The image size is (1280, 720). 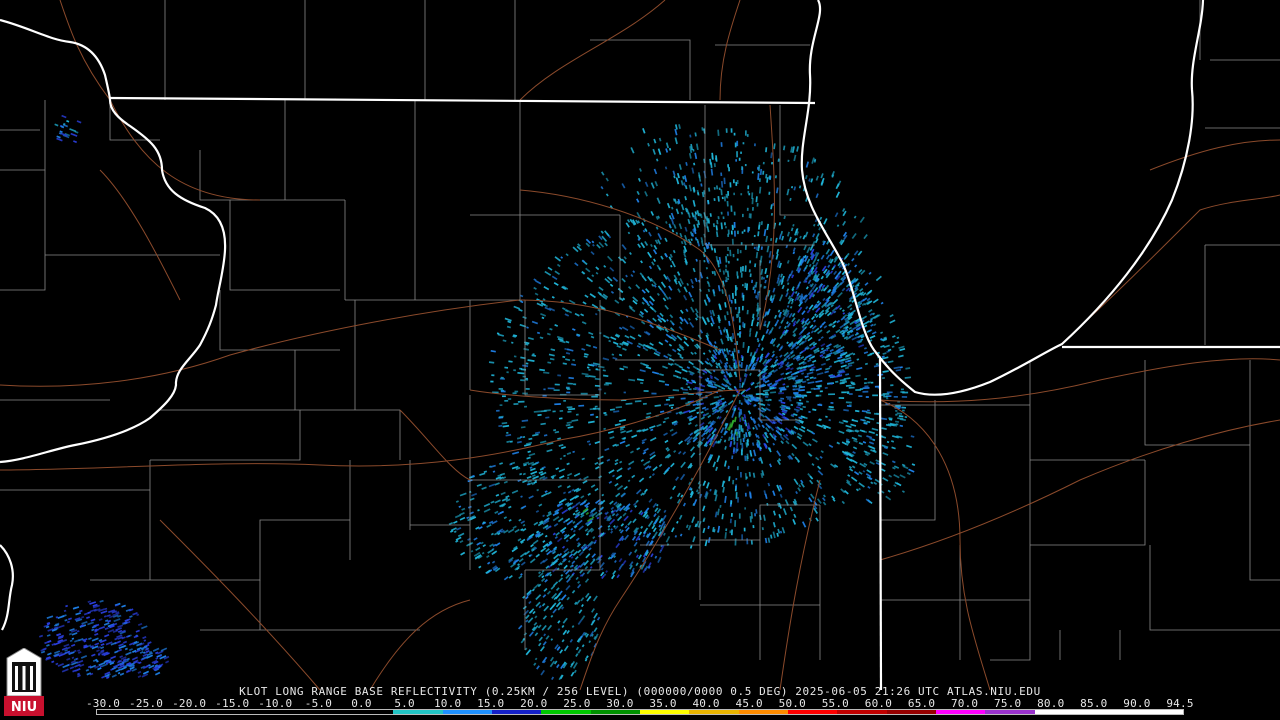 What do you see at coordinates (24, 707) in the screenshot?
I see `logo-text: NIU` at bounding box center [24, 707].